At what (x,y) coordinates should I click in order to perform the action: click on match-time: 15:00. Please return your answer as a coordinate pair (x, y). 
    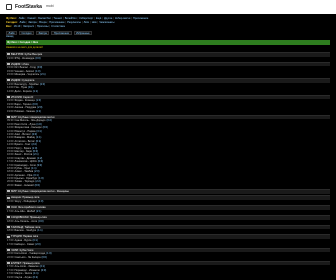
    Looking at the image, I should click on (10, 68).